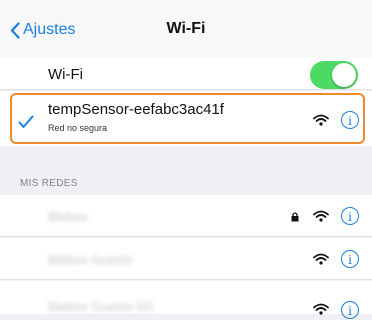  Describe the element at coordinates (101, 306) in the screenshot. I see `network-name: Blebox Guests 5G` at that location.